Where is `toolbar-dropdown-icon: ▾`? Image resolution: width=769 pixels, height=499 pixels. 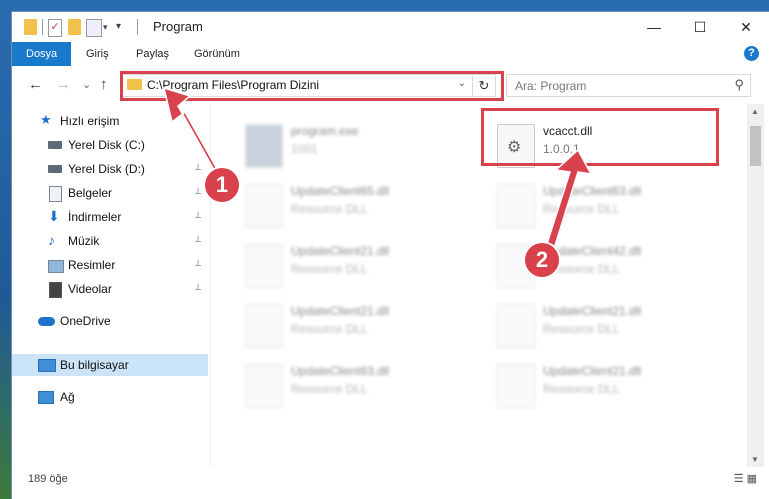 toolbar-dropdown-icon: ▾ is located at coordinates (118, 27).